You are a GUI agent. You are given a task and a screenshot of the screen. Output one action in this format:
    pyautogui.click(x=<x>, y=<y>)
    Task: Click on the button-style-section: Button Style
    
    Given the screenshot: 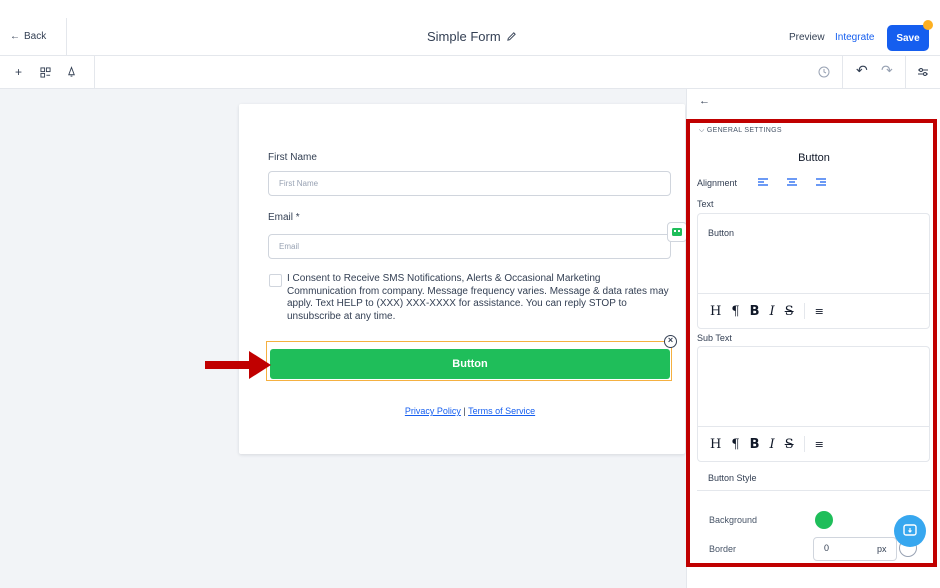 What is the action you would take?
    pyautogui.click(x=813, y=478)
    